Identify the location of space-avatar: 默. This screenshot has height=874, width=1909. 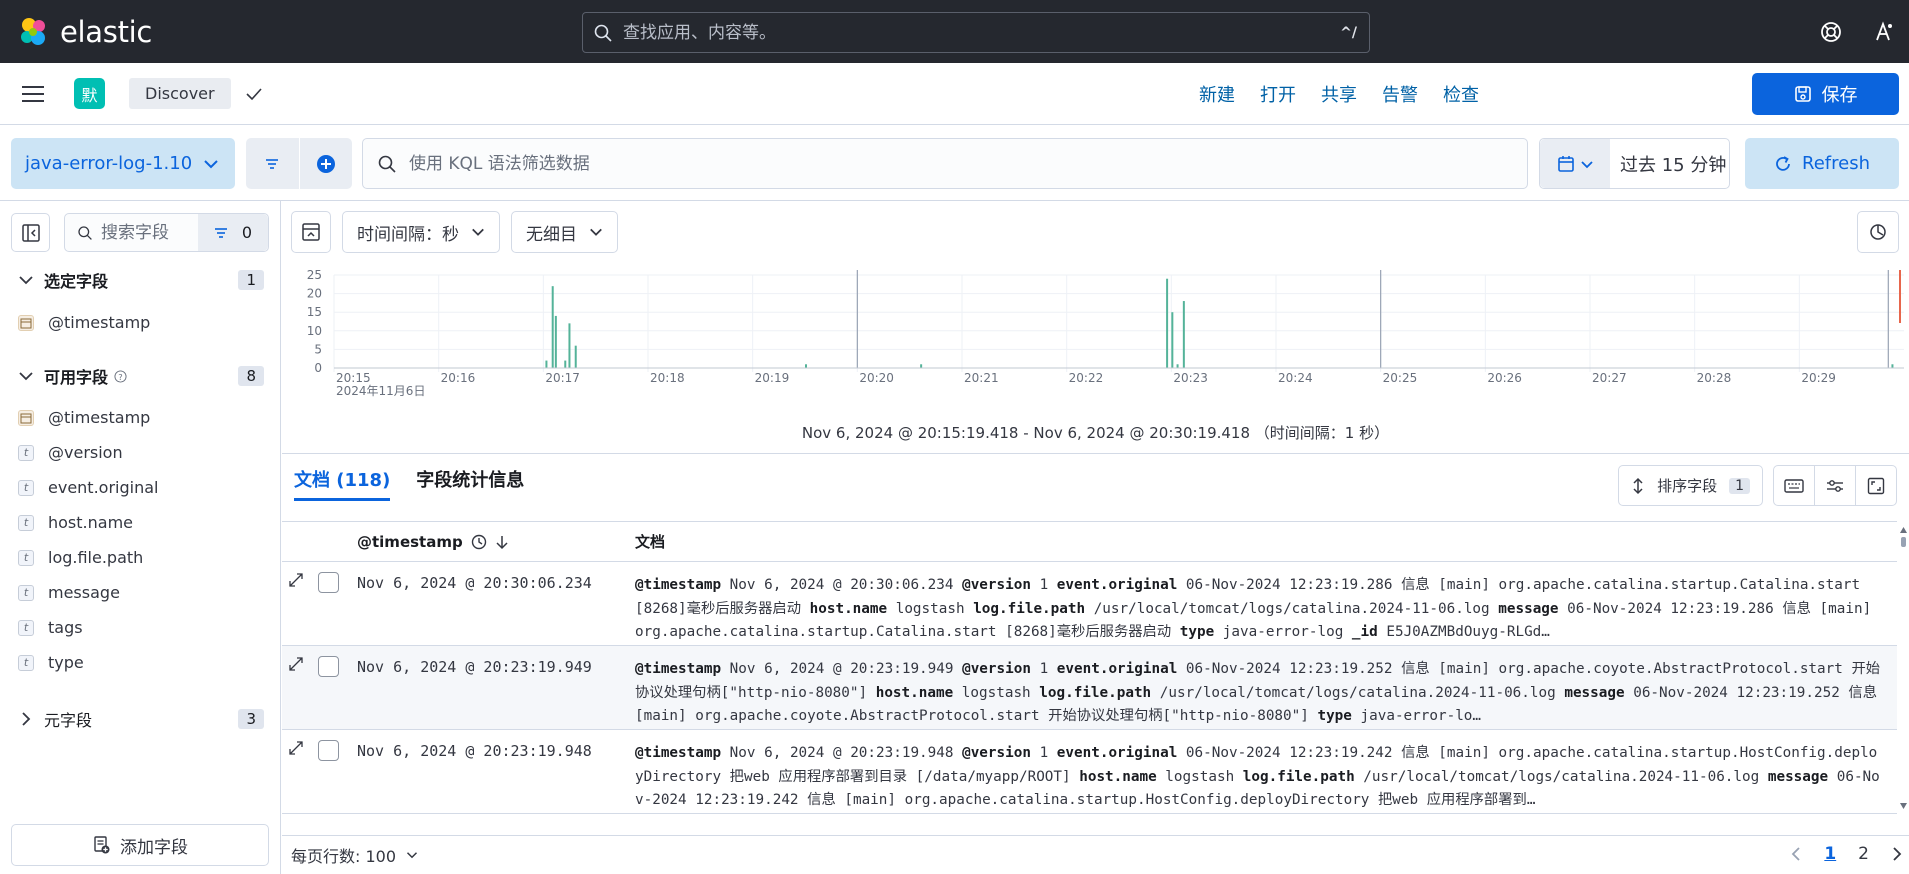
(89, 93).